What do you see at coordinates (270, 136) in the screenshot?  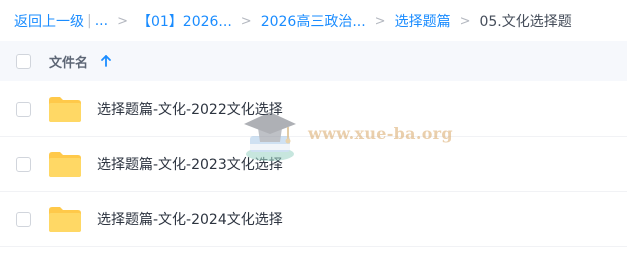 I see `graduation-cap-icon` at bounding box center [270, 136].